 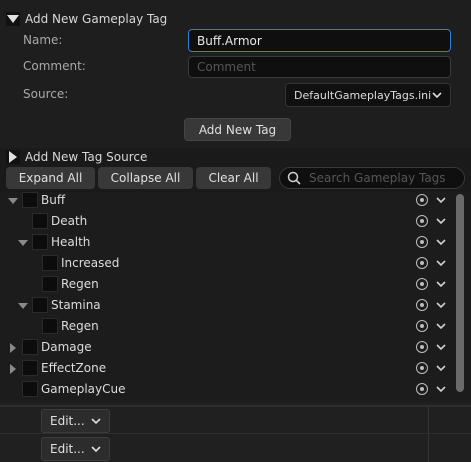 I want to click on column-divider, so click(x=428, y=433).